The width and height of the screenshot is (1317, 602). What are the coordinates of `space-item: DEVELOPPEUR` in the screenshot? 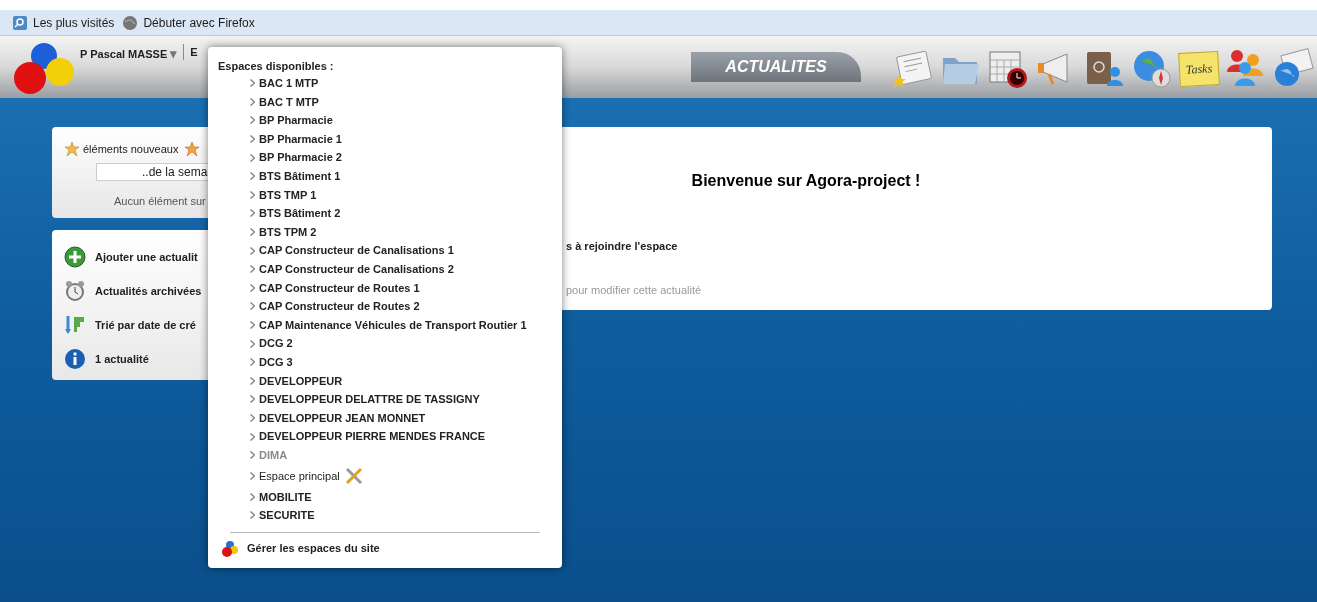 It's located at (406, 381).